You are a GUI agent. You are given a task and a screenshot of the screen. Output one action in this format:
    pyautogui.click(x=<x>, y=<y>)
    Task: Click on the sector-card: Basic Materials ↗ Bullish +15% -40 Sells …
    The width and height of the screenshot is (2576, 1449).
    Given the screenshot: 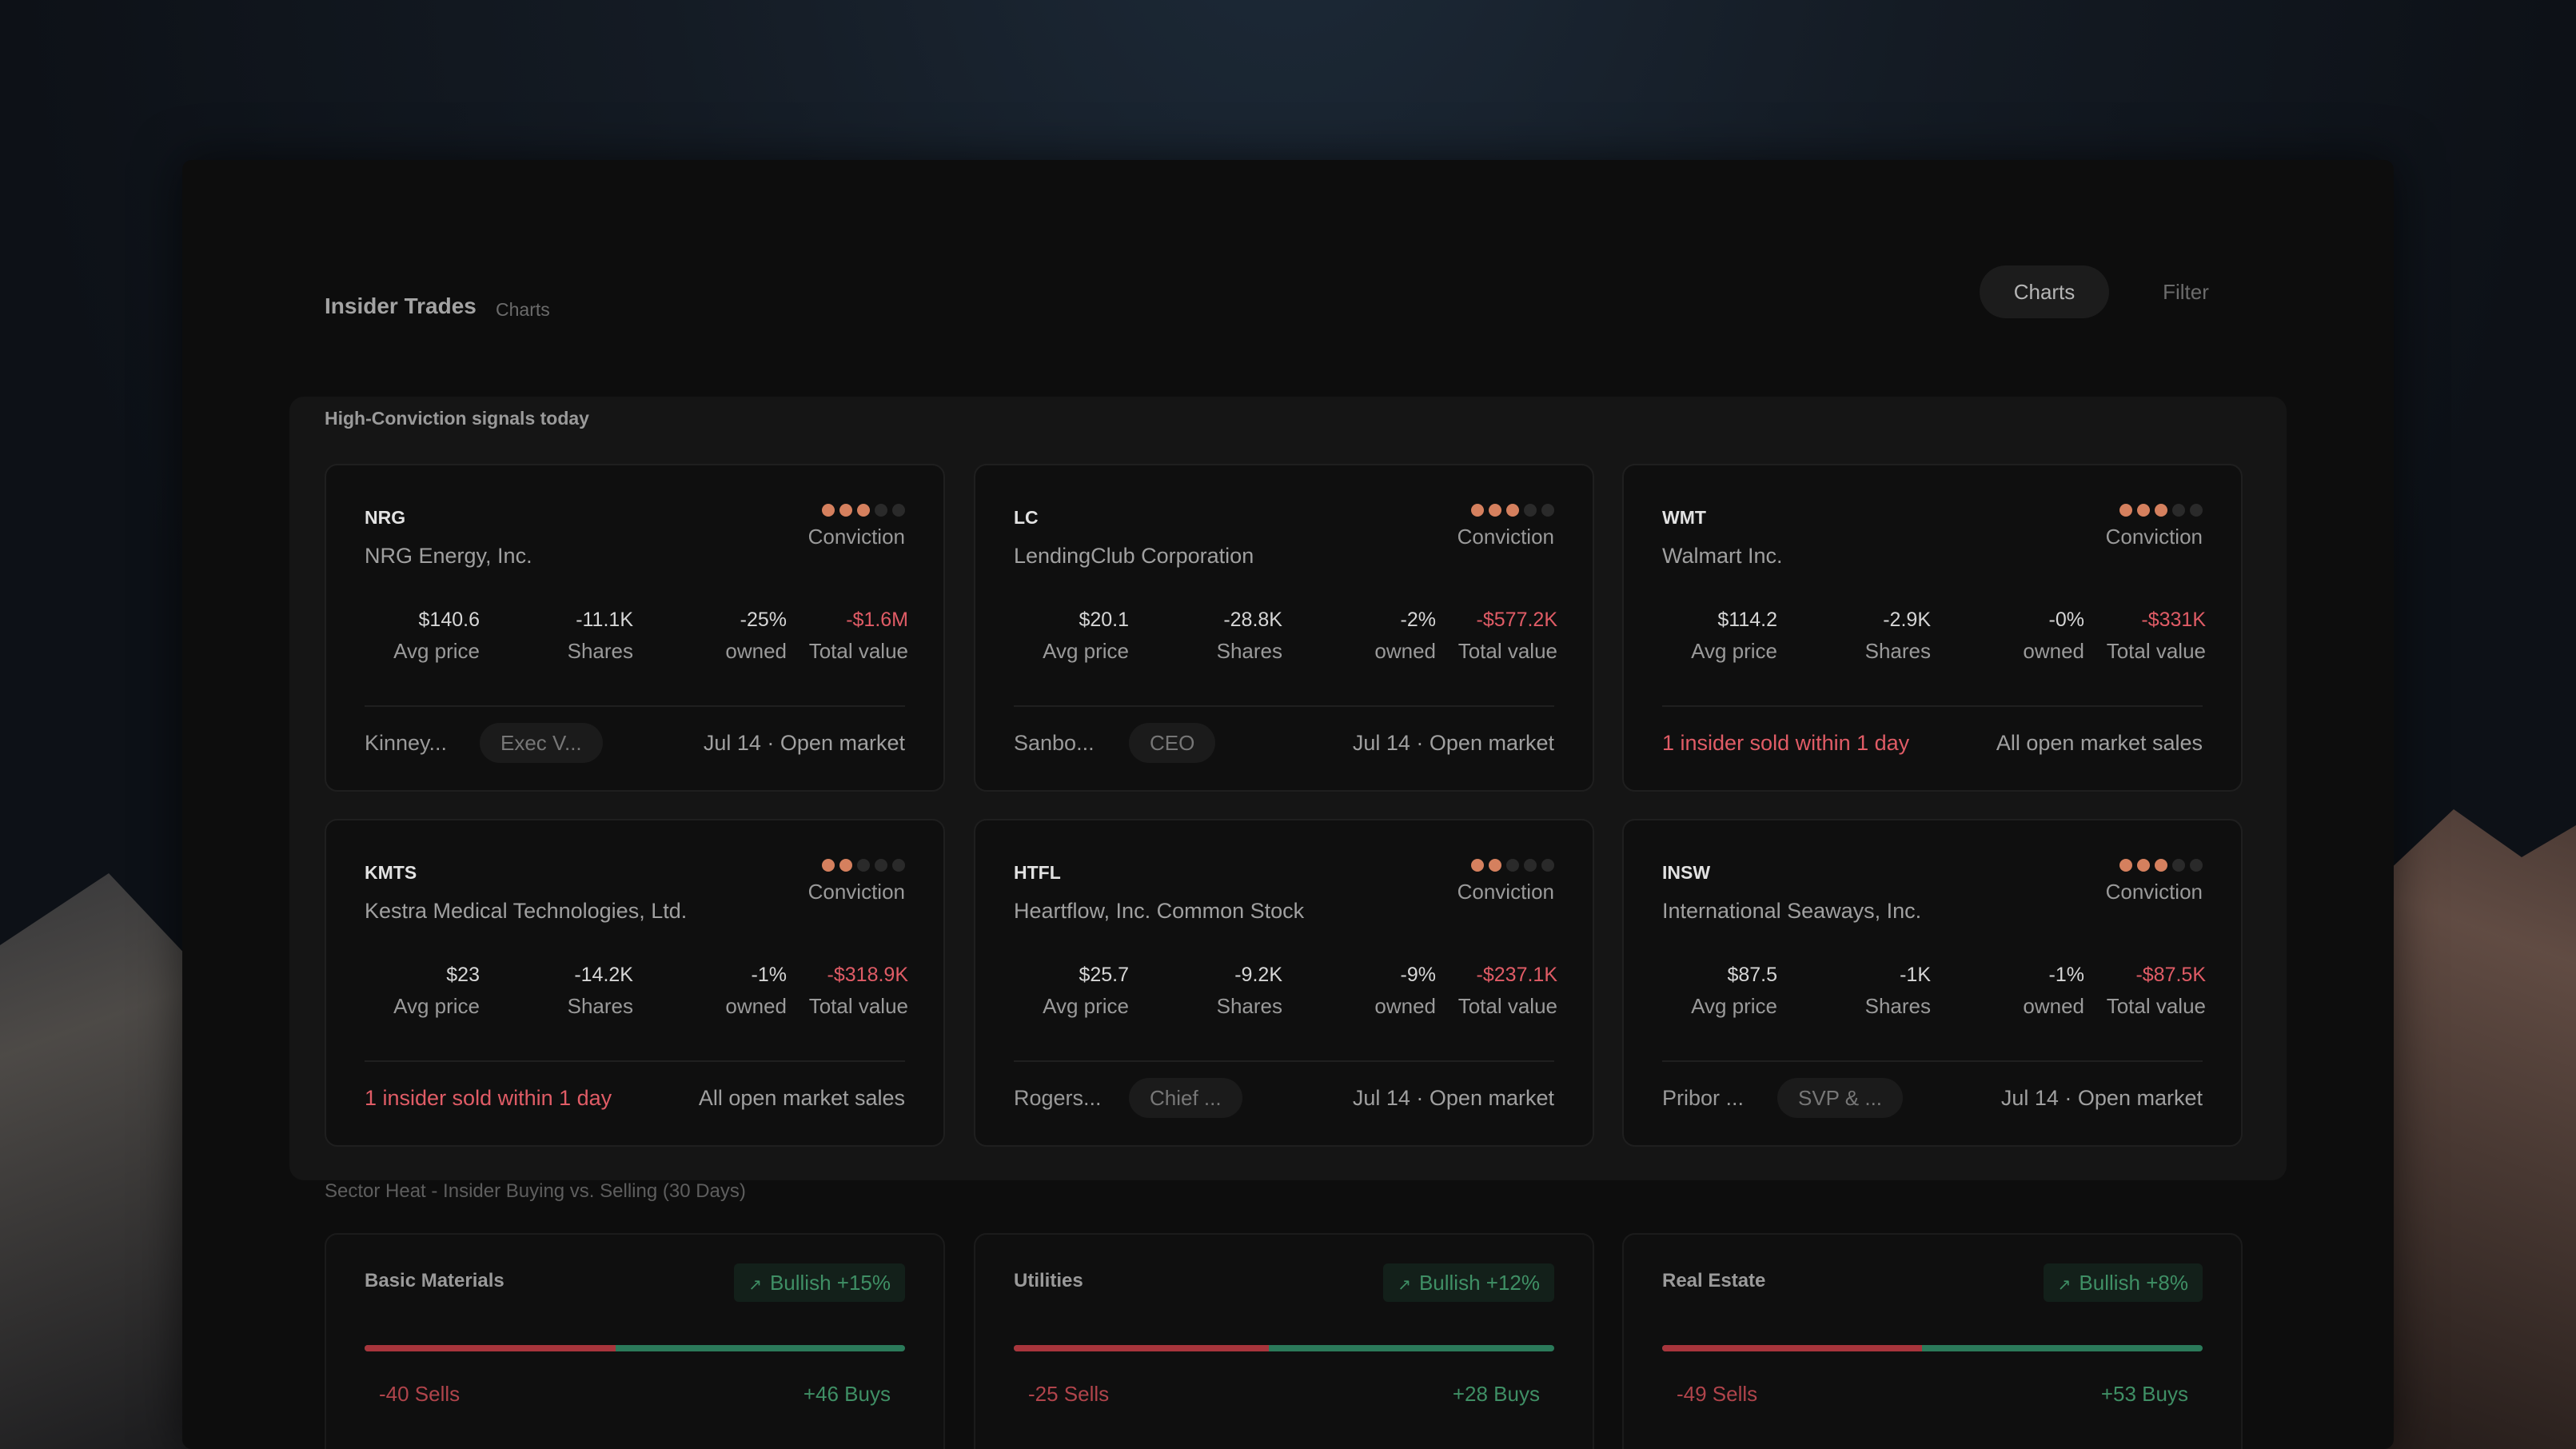 What is the action you would take?
    pyautogui.click(x=635, y=1341)
    